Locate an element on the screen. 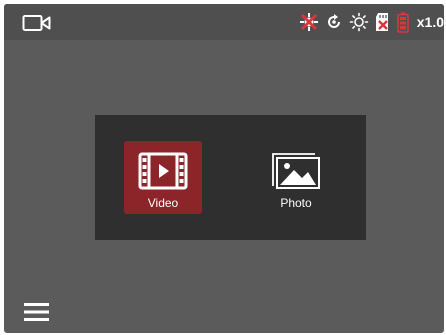 The height and width of the screenshot is (335, 446). status-bar: x1.0 is located at coordinates (224, 22).